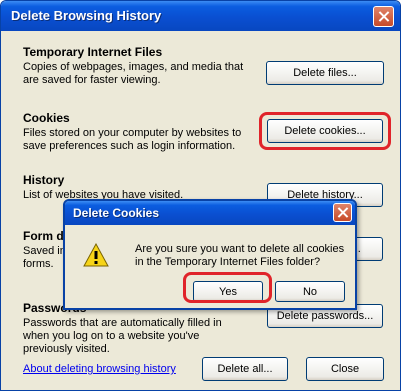 The width and height of the screenshot is (401, 391). I want to click on about-deleting-history-link: About deleting browsing history, so click(99, 369).